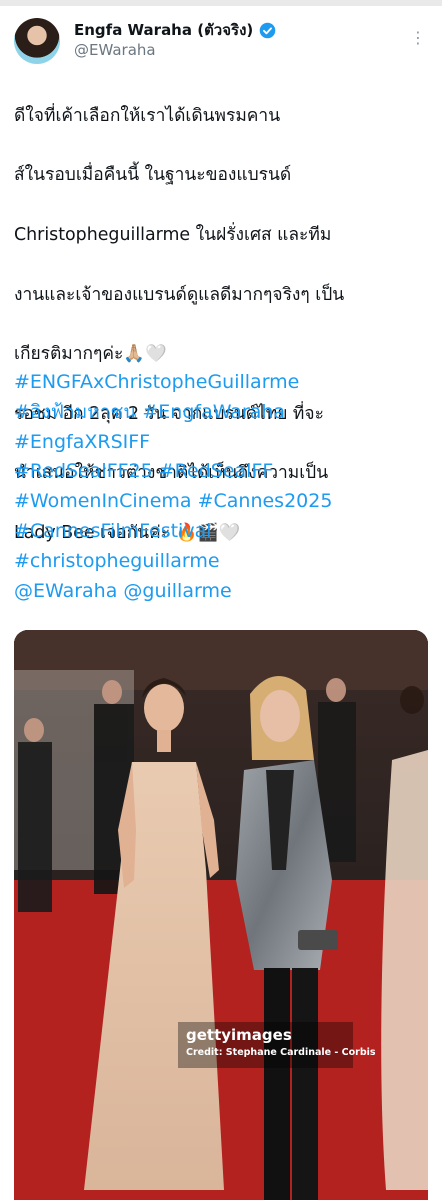  What do you see at coordinates (220, 472) in the screenshot?
I see `hashtag-link: #RedSealFF25 #RedSealFF` at bounding box center [220, 472].